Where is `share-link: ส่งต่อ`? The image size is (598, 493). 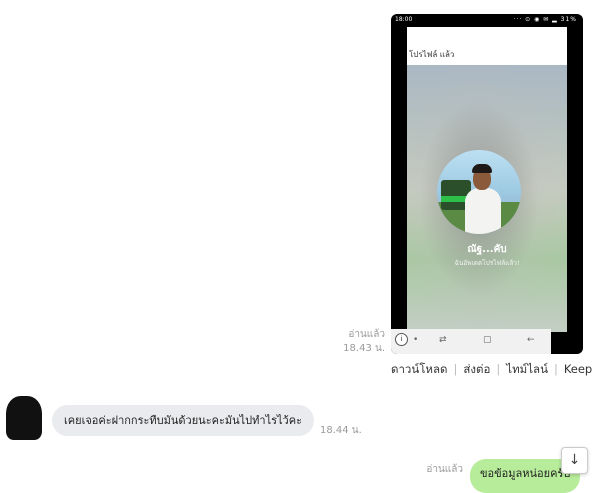
share-link: ส่งต่อ is located at coordinates (476, 369).